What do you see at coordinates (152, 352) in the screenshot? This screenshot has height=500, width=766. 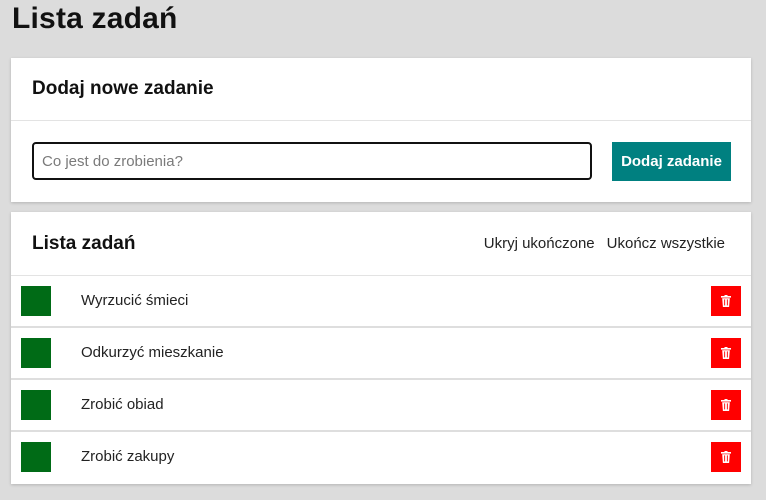 I see `task-label: Odkurzyć mieszkanie` at bounding box center [152, 352].